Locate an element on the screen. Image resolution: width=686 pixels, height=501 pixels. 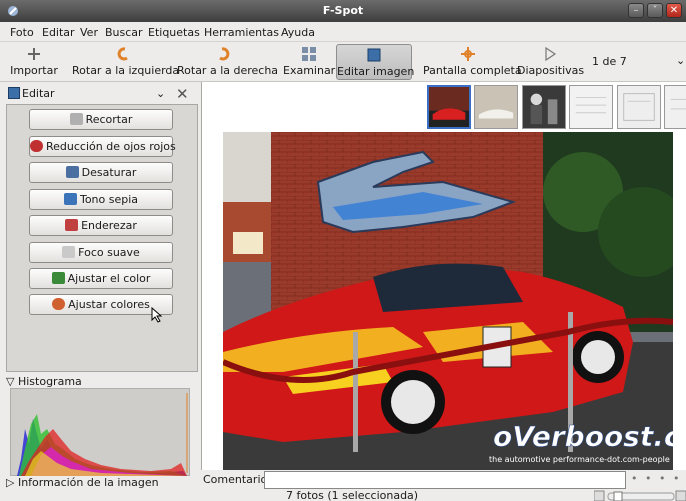
histogram-expander: ▽ Histograma is located at coordinates (44, 381).